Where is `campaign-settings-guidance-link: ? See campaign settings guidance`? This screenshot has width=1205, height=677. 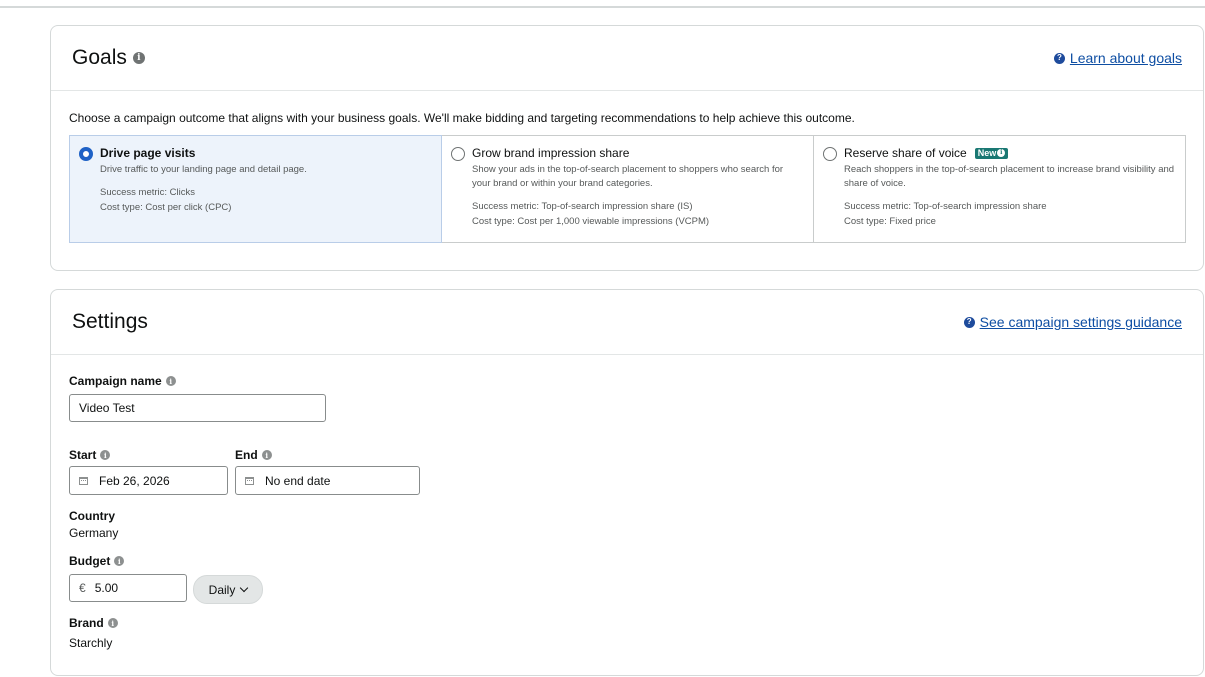
campaign-settings-guidance-link: ? See campaign settings guidance is located at coordinates (1072, 322).